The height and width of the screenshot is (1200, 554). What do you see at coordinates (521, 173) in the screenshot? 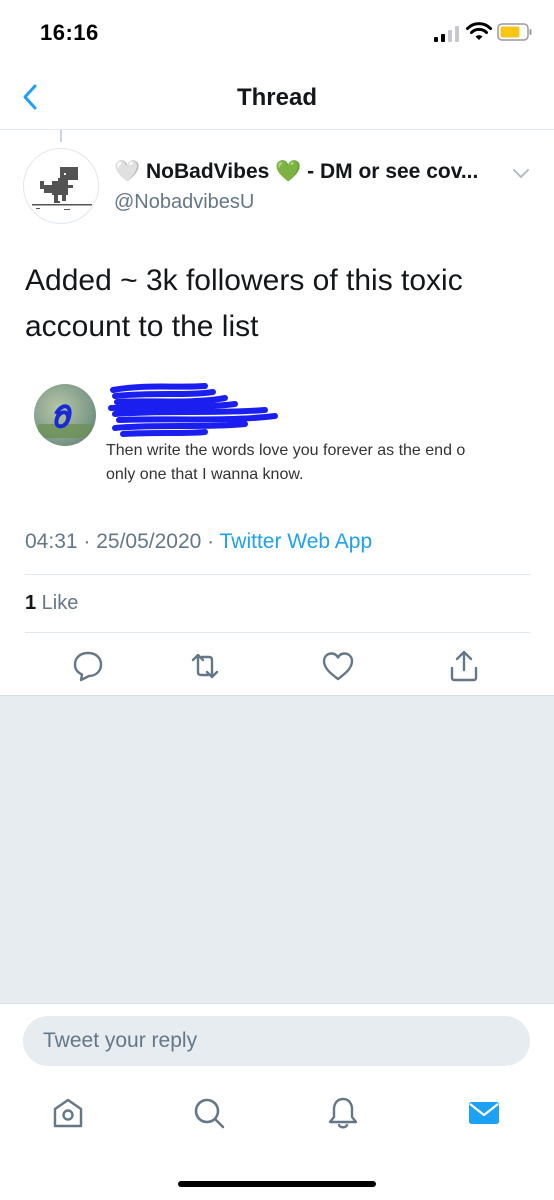
I see `chevron-down-icon` at bounding box center [521, 173].